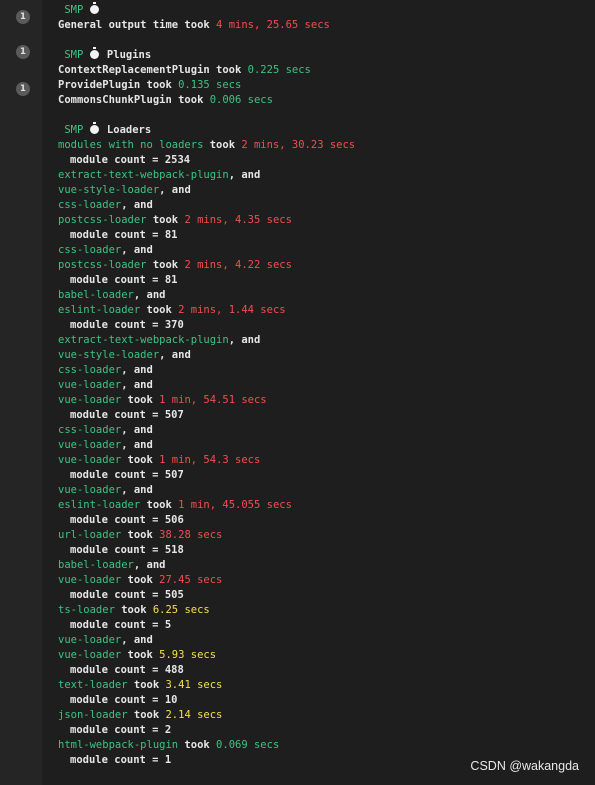  What do you see at coordinates (326, 670) in the screenshot?
I see `console-line: module count = 488` at bounding box center [326, 670].